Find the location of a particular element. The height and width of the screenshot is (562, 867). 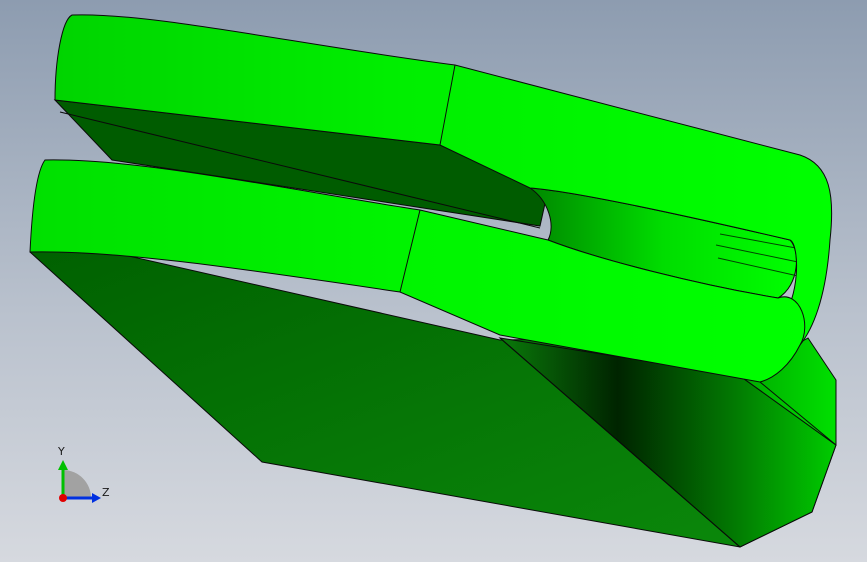

triad-y-label: Y is located at coordinates (61, 451).